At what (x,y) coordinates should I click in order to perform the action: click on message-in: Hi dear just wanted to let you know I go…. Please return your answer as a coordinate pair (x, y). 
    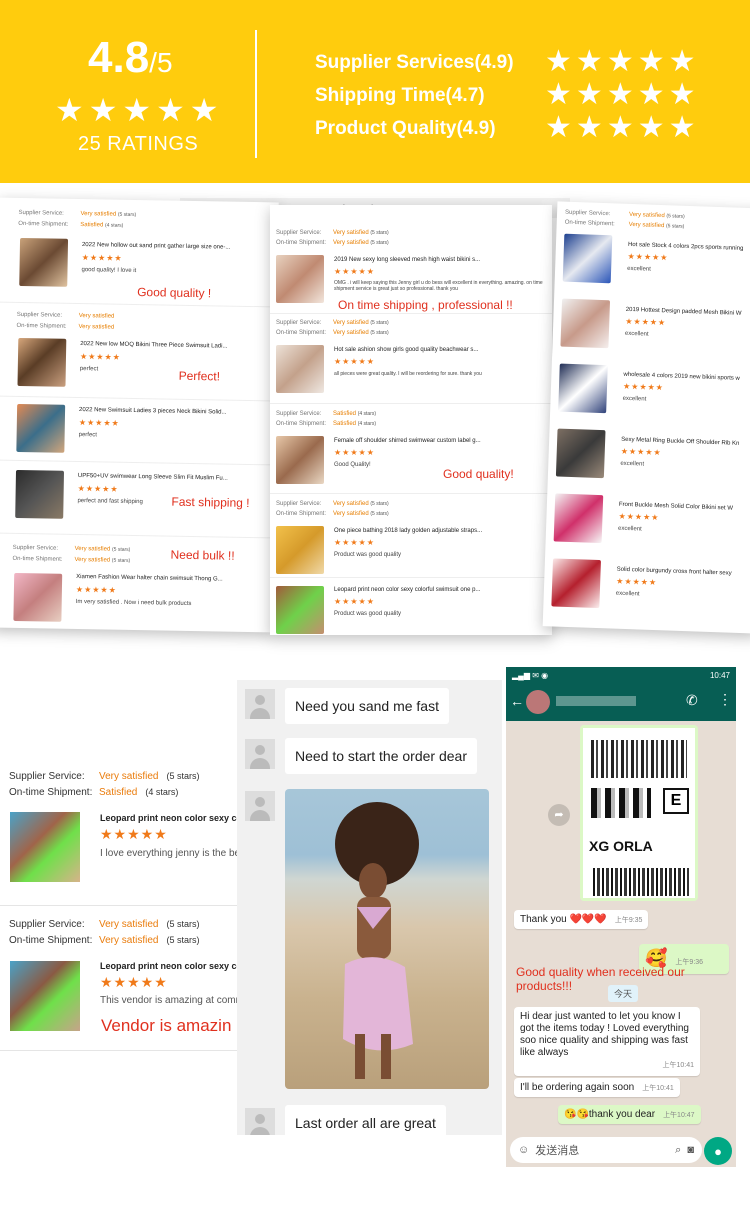
    Looking at the image, I should click on (607, 1041).